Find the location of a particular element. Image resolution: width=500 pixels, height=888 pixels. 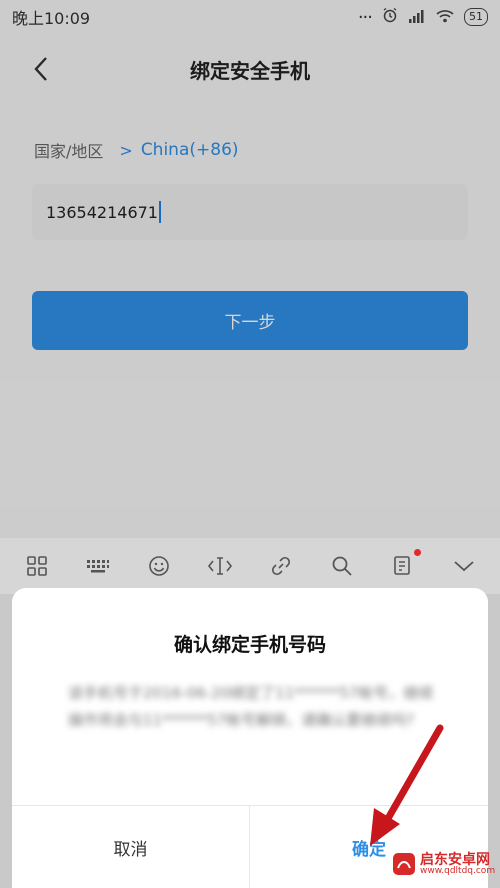

grid-icon is located at coordinates (37, 566).